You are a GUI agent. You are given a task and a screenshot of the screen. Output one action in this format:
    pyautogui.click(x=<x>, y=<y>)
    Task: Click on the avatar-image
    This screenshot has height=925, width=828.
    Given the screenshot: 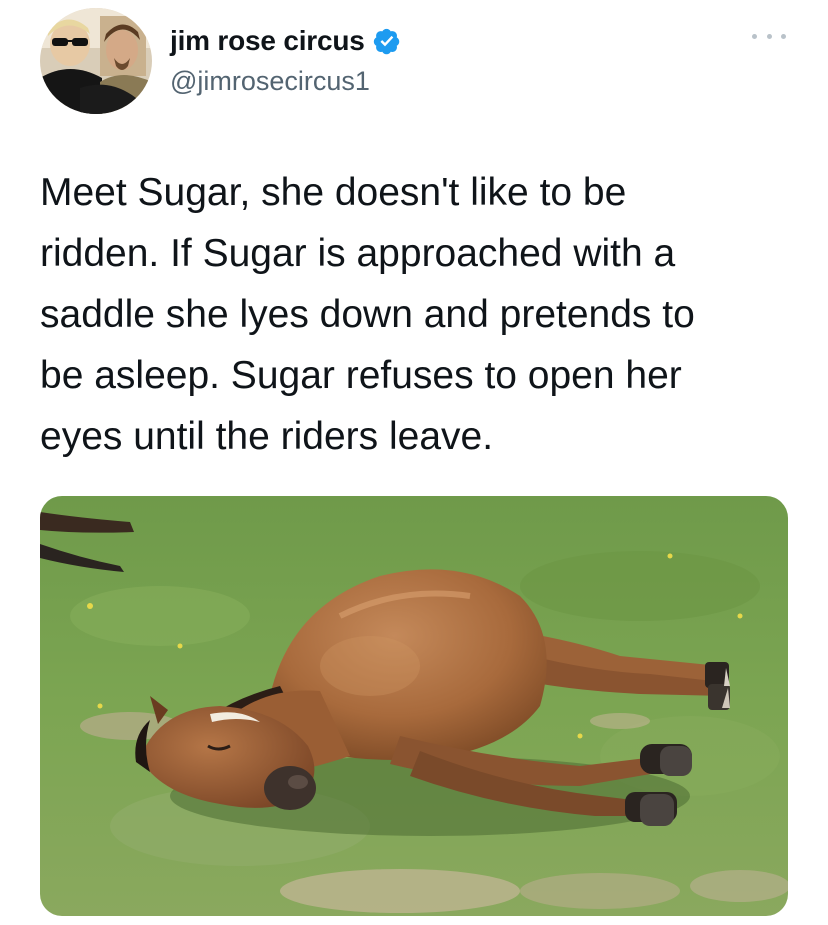 What is the action you would take?
    pyautogui.click(x=96, y=61)
    